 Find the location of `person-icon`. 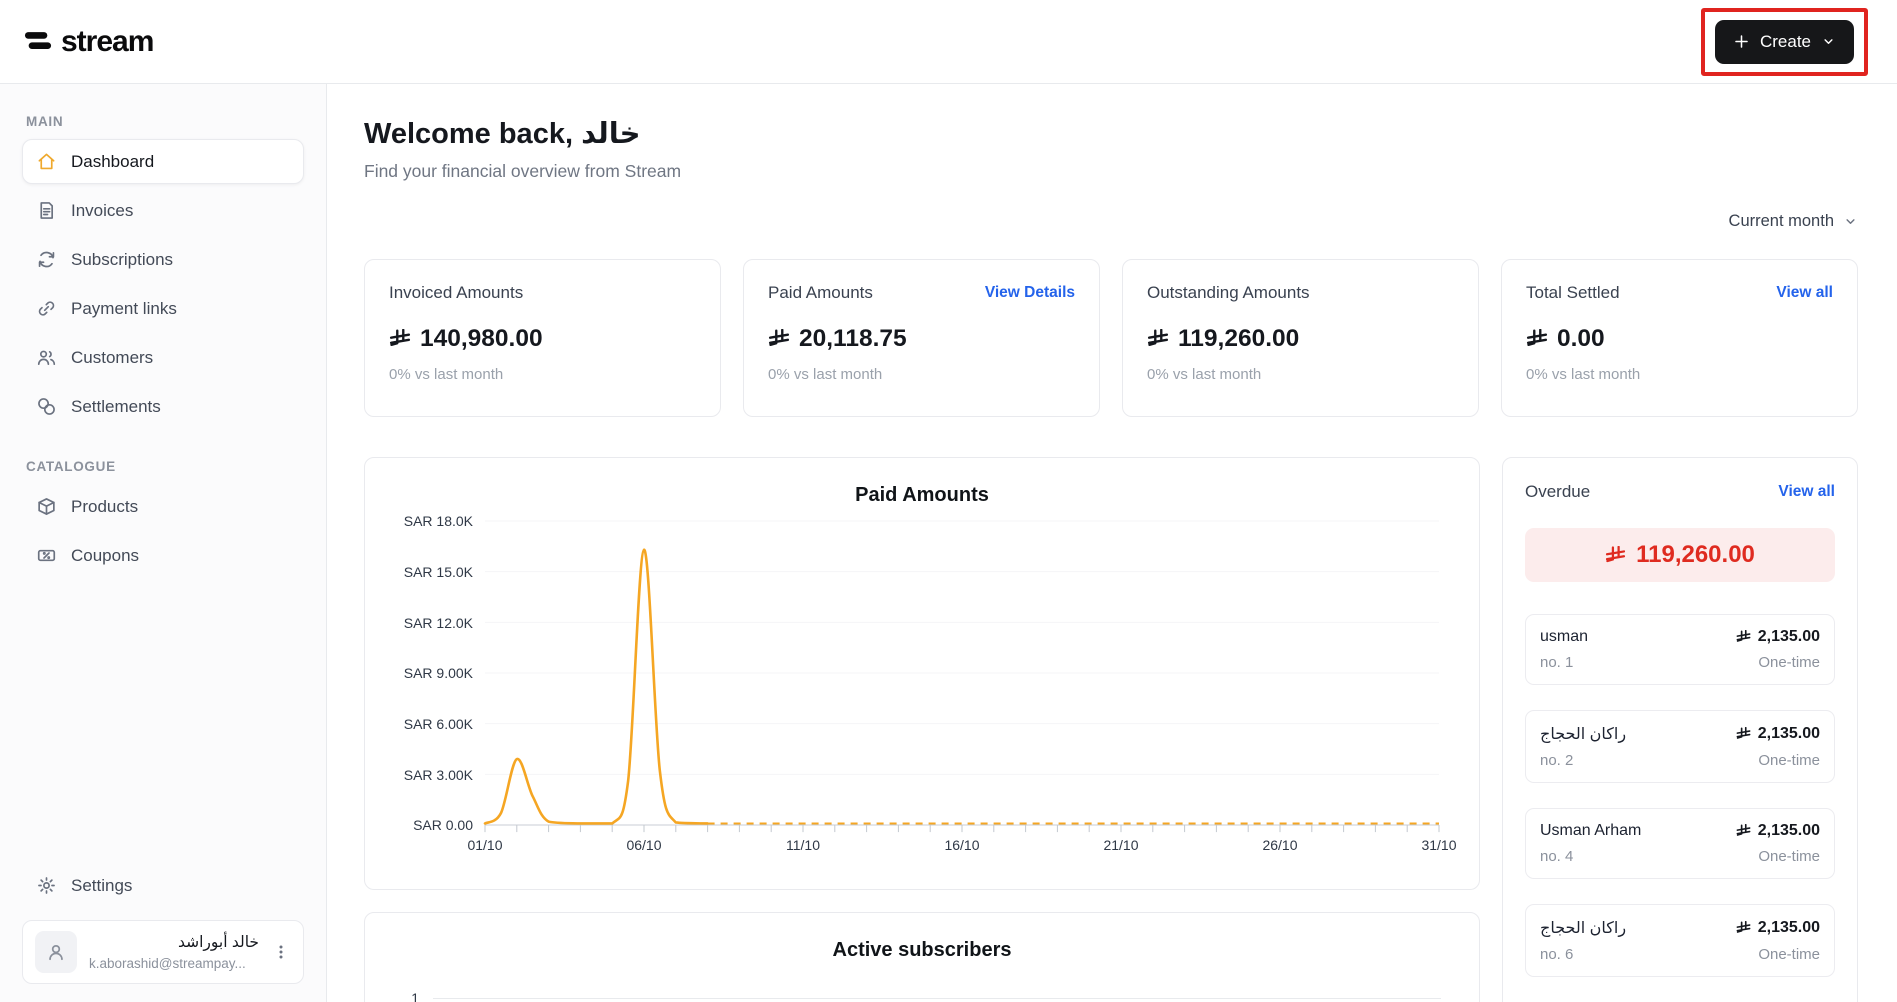

person-icon is located at coordinates (56, 952).